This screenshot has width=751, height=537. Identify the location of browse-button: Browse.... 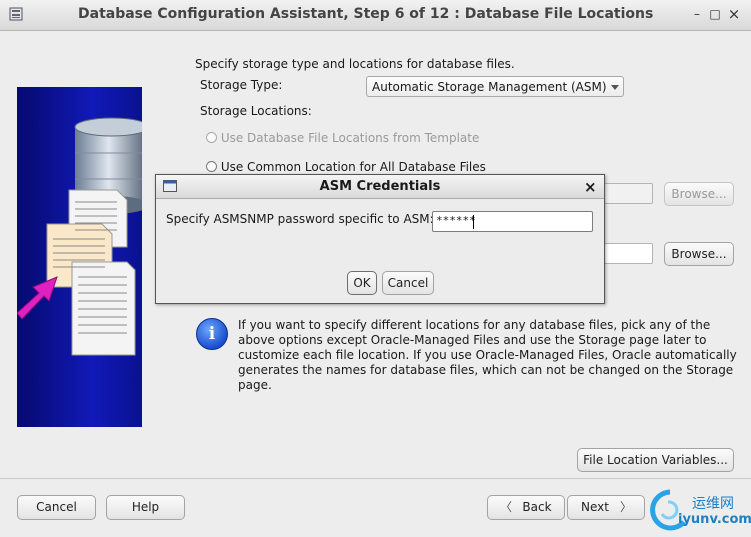
(699, 254).